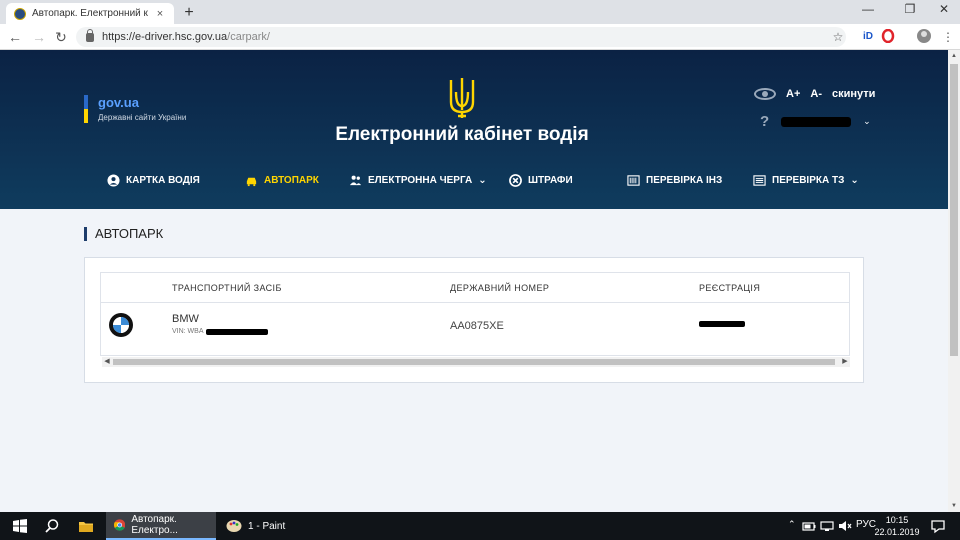  I want to click on nav-driver-card: КАРТКА ВОДІЯ, so click(153, 180).